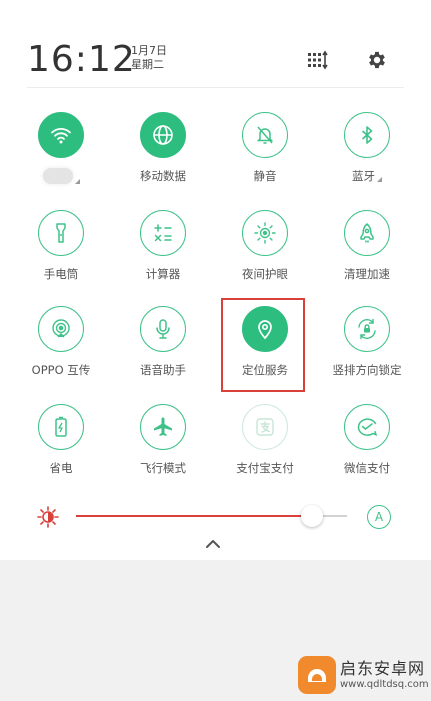  I want to click on grid-sort-icon, so click(318, 60).